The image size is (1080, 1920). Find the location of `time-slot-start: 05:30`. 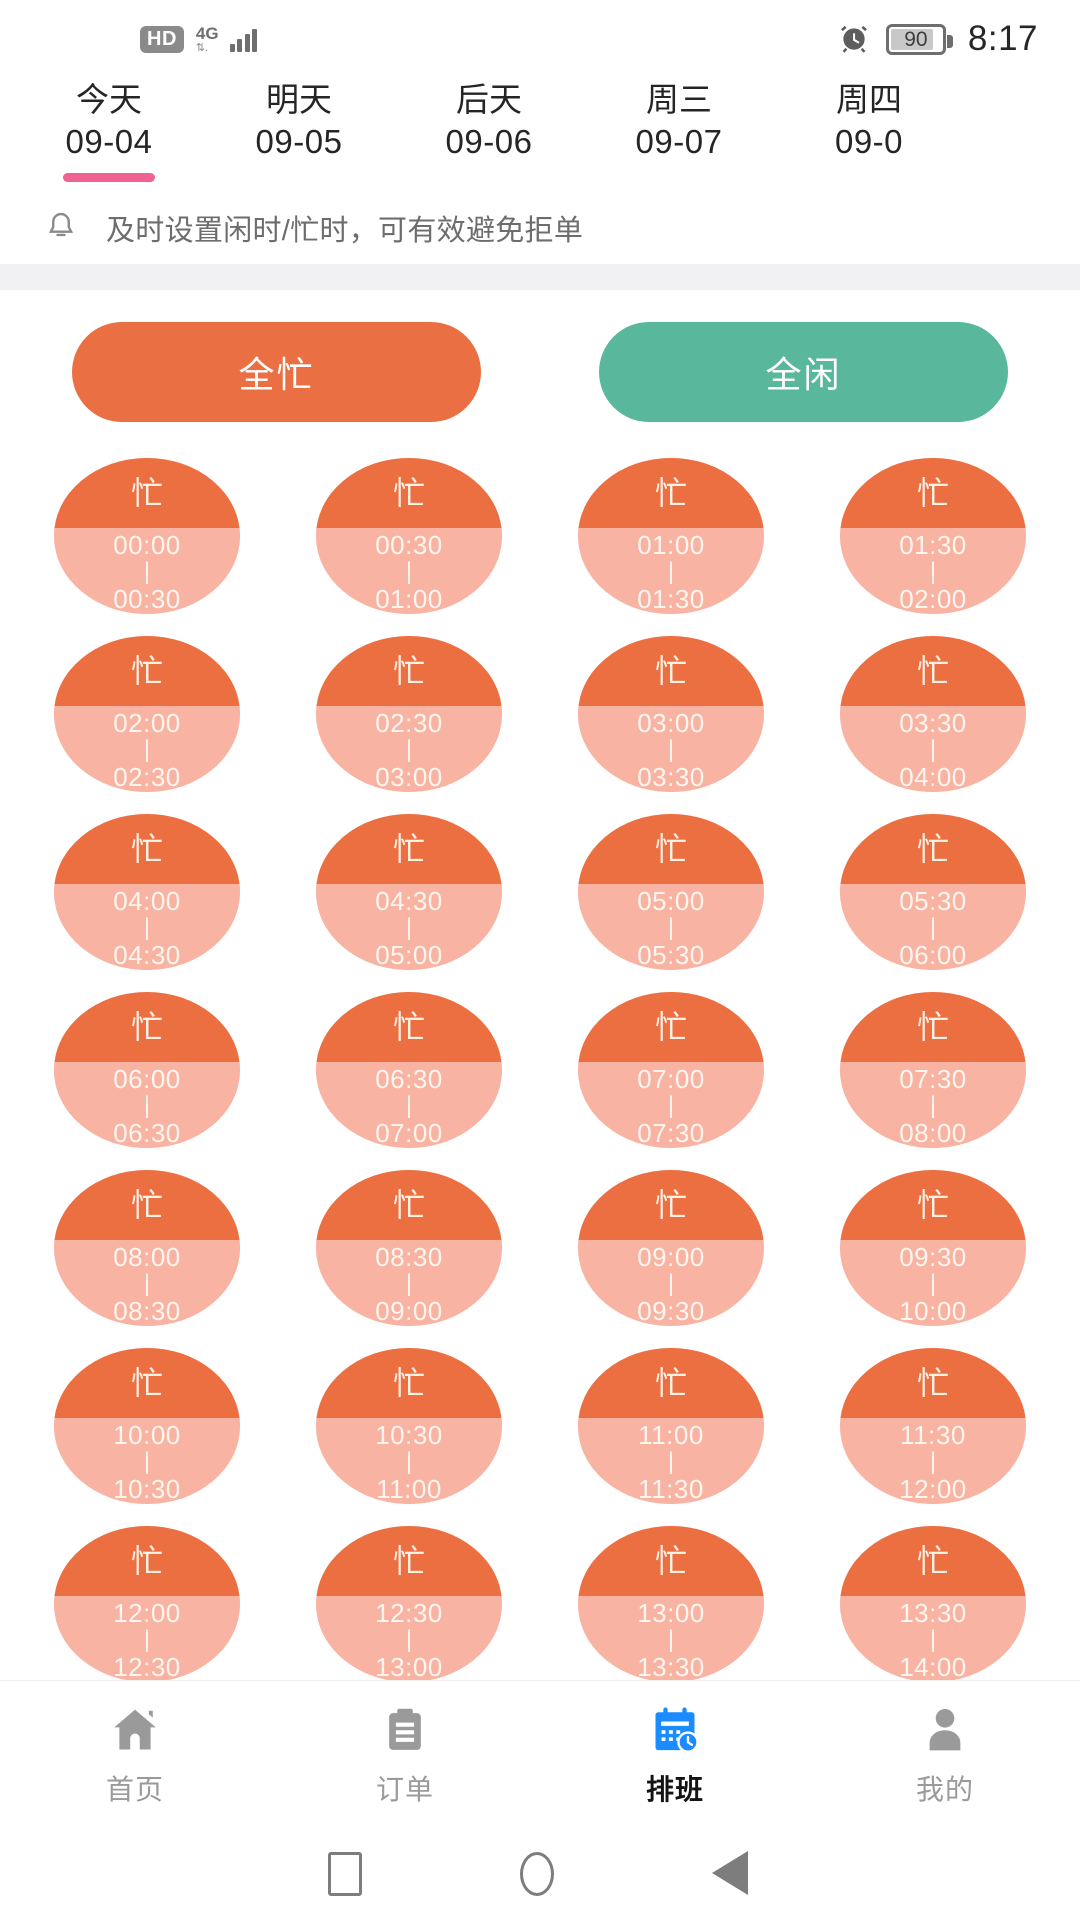

time-slot-start: 05:30 is located at coordinates (933, 900).